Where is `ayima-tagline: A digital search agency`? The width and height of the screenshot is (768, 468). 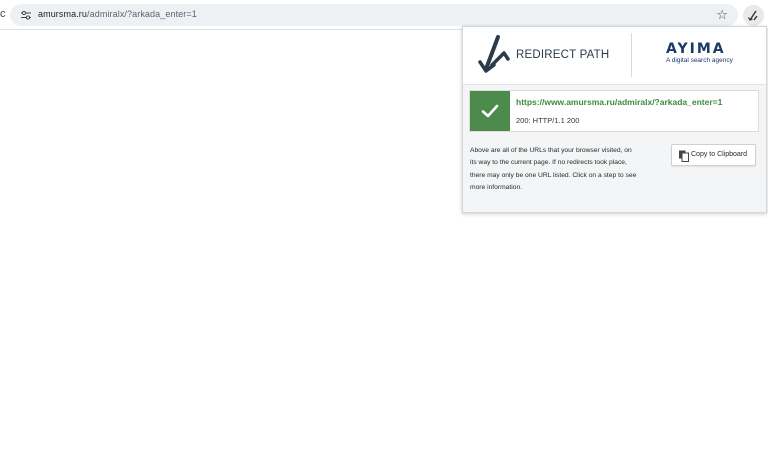 ayima-tagline: A digital search agency is located at coordinates (699, 60).